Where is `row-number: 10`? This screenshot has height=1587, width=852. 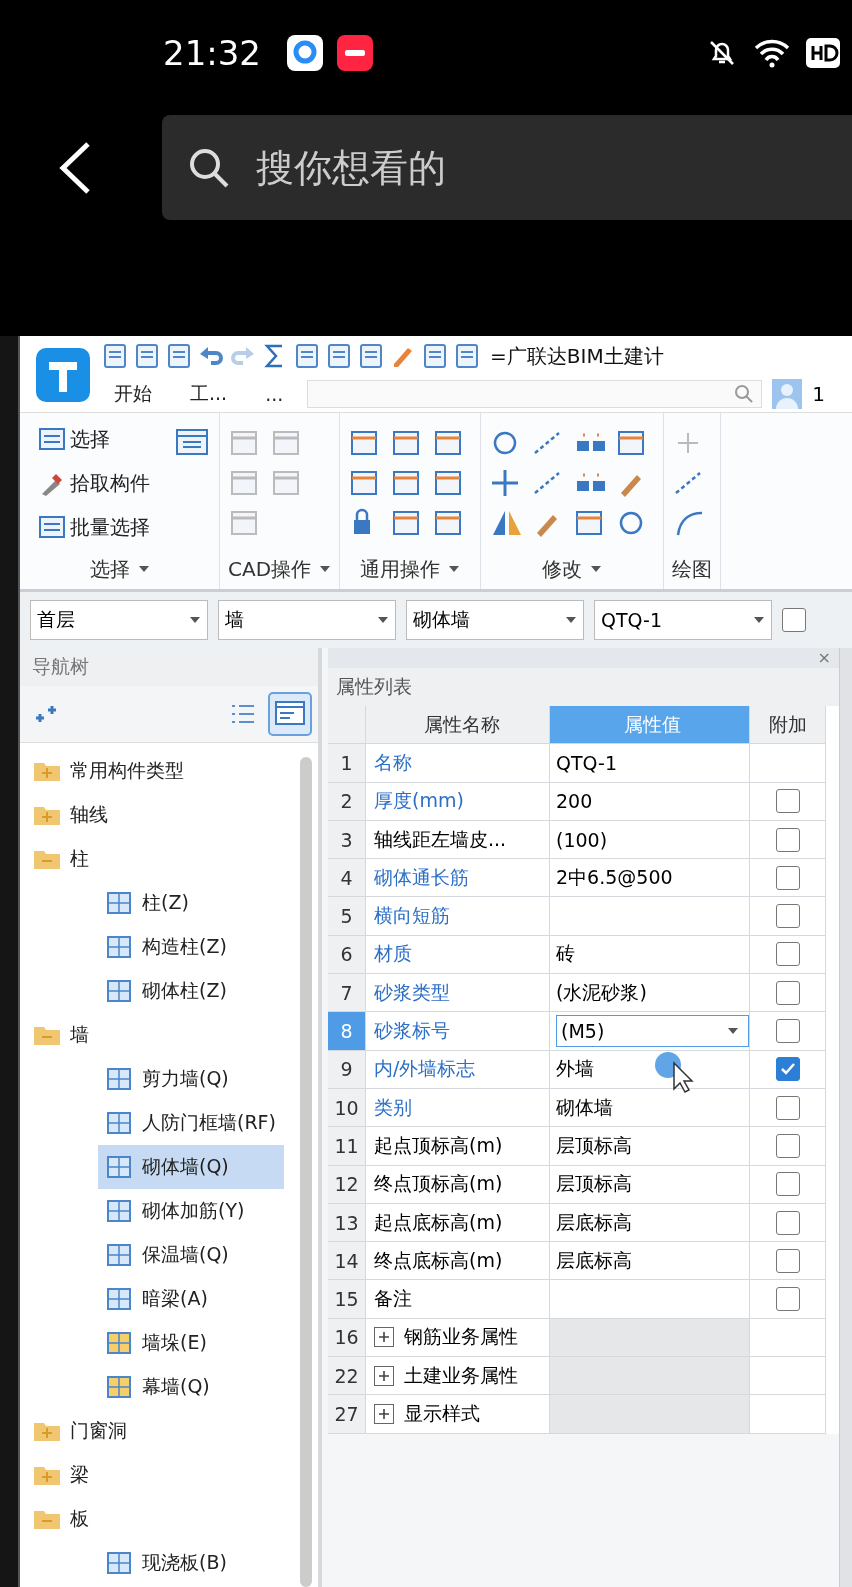 row-number: 10 is located at coordinates (347, 1108).